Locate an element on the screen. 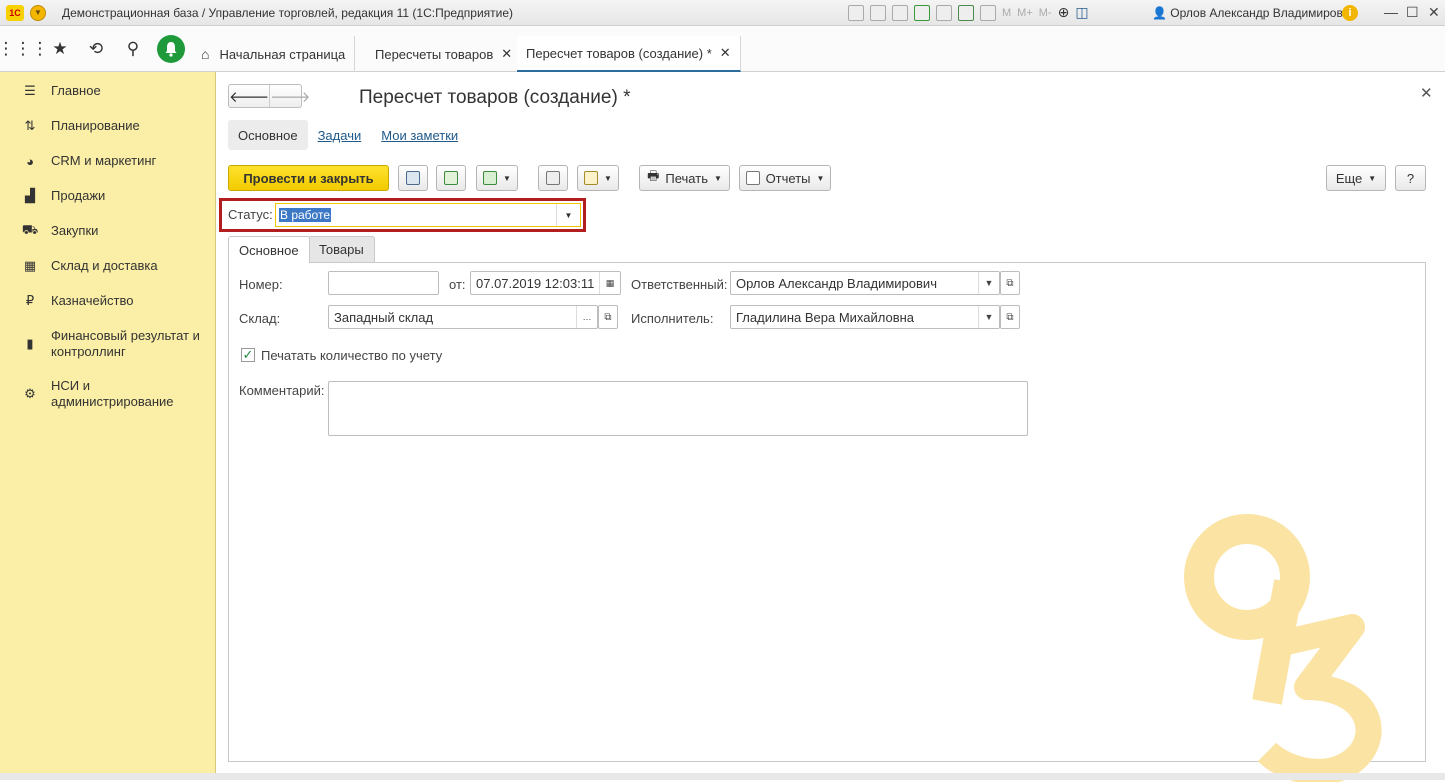  subtab-goods: Товары is located at coordinates (341, 249).